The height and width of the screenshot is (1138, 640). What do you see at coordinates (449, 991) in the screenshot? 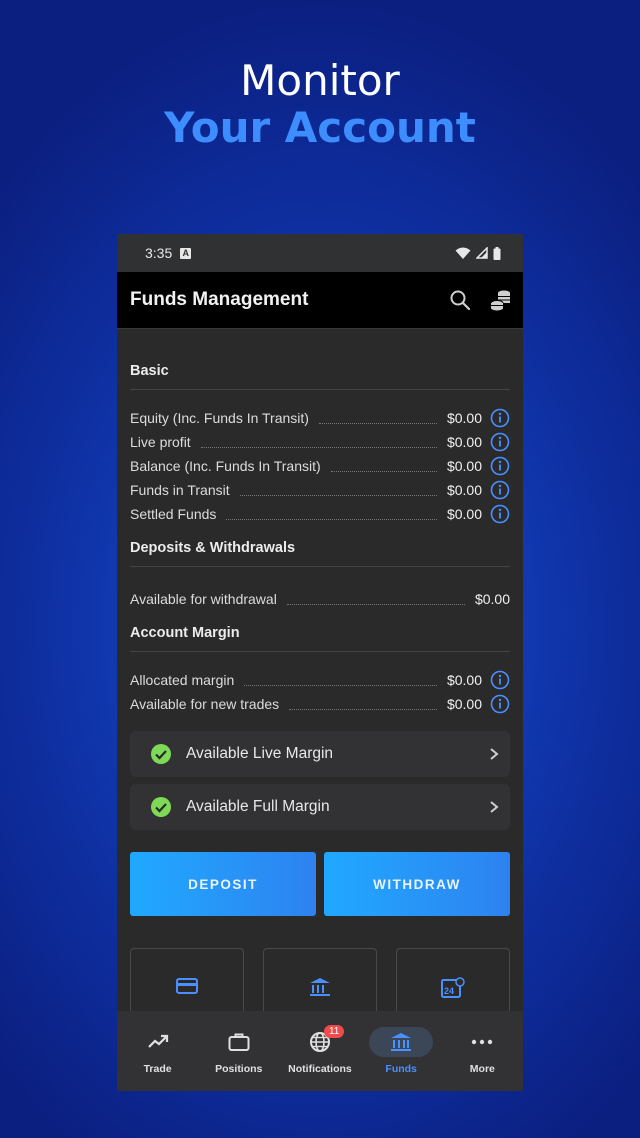
I see `calendar-date-text: 24` at bounding box center [449, 991].